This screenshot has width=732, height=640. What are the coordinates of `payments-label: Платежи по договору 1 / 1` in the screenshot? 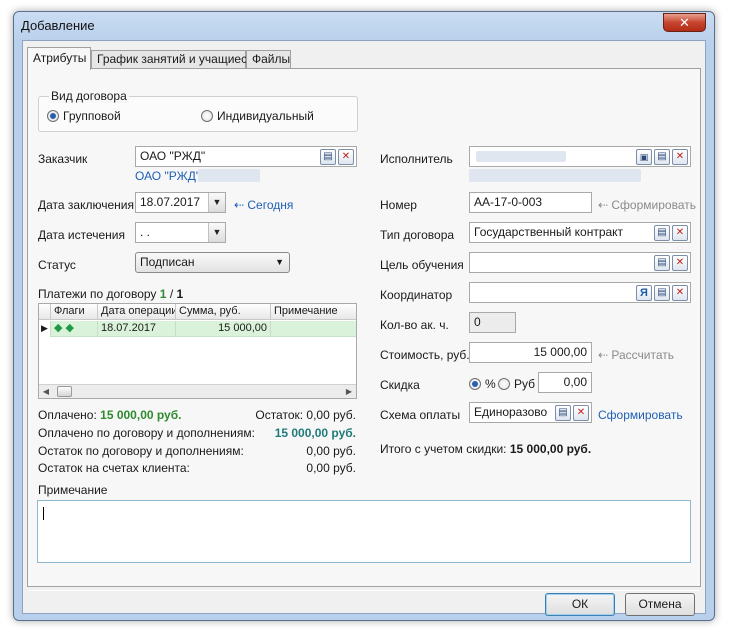 It's located at (111, 294).